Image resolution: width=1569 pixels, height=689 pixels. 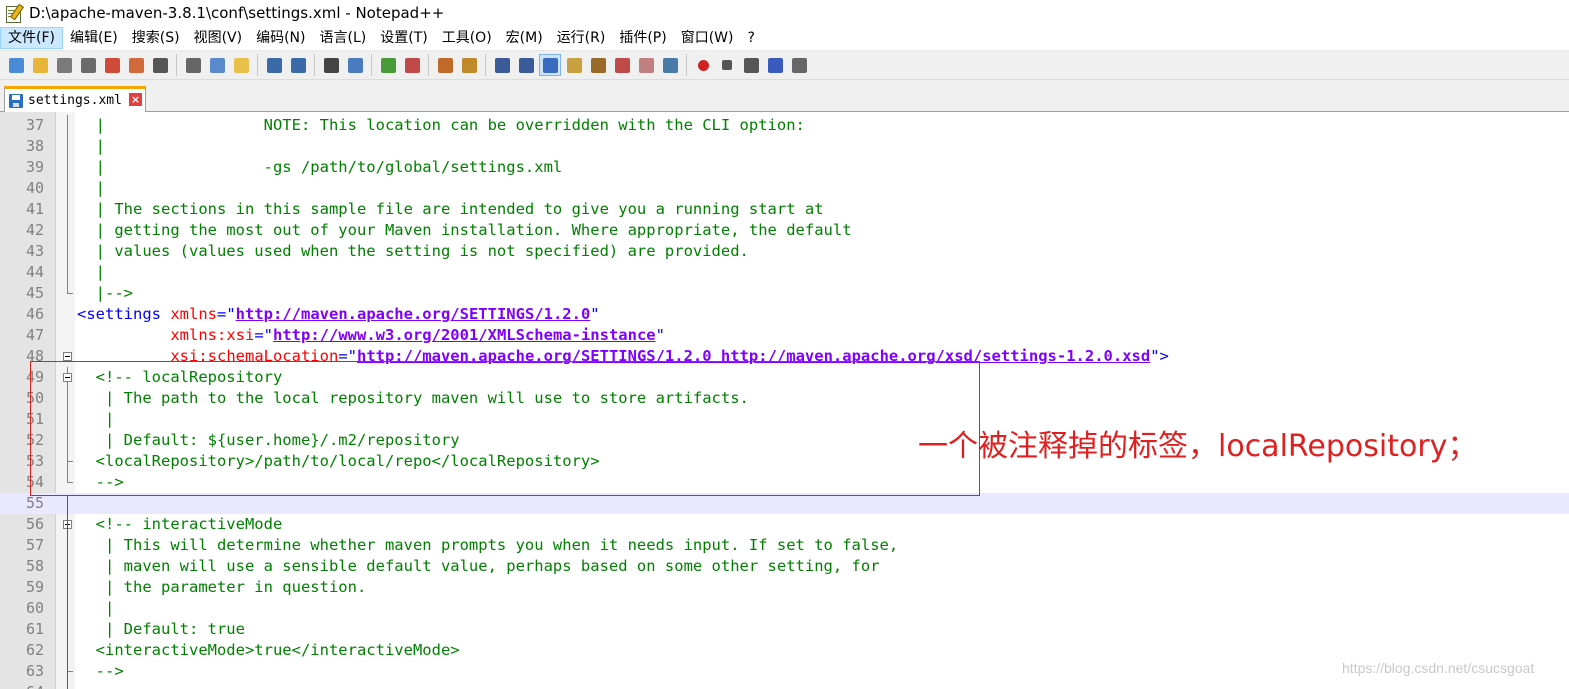 I want to click on replace-icon, so click(x=355, y=65).